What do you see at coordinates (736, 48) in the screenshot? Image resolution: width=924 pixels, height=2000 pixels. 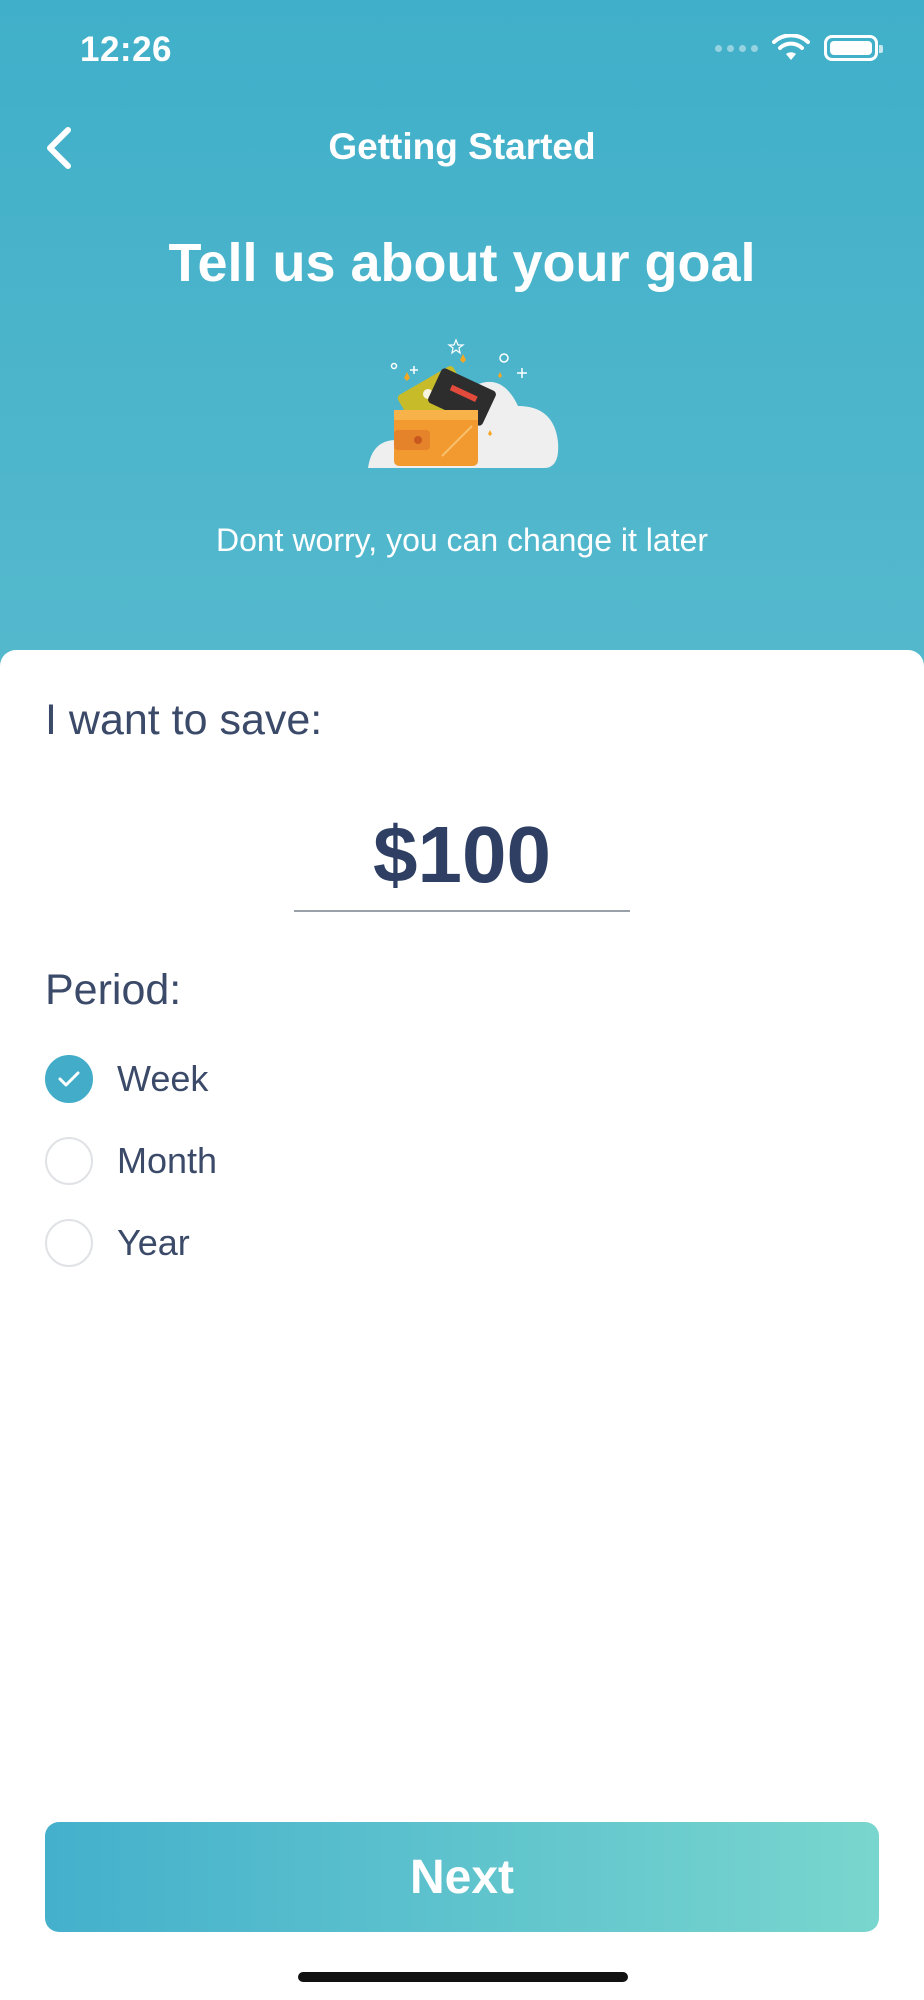 I see `cellular-signal-icon` at bounding box center [736, 48].